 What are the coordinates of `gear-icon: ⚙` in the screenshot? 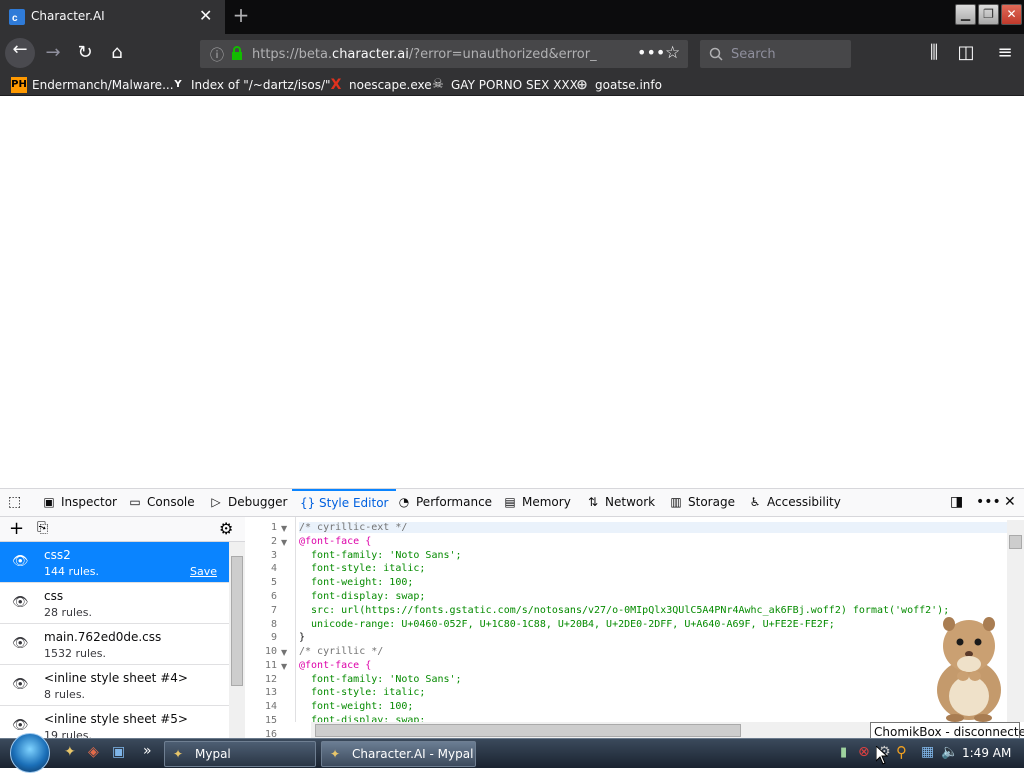 It's located at (226, 528).